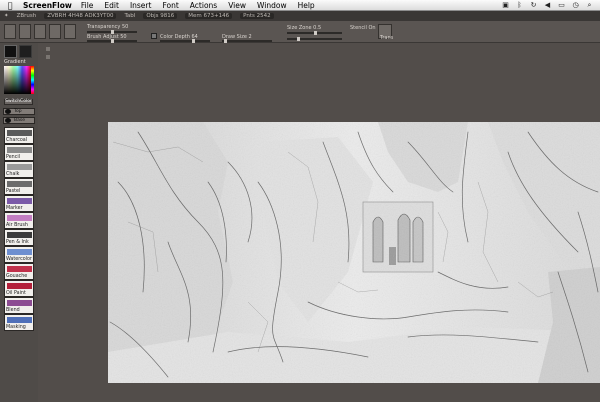 The height and width of the screenshot is (402, 600). I want to click on battery-icon: ▭, so click(561, 5).